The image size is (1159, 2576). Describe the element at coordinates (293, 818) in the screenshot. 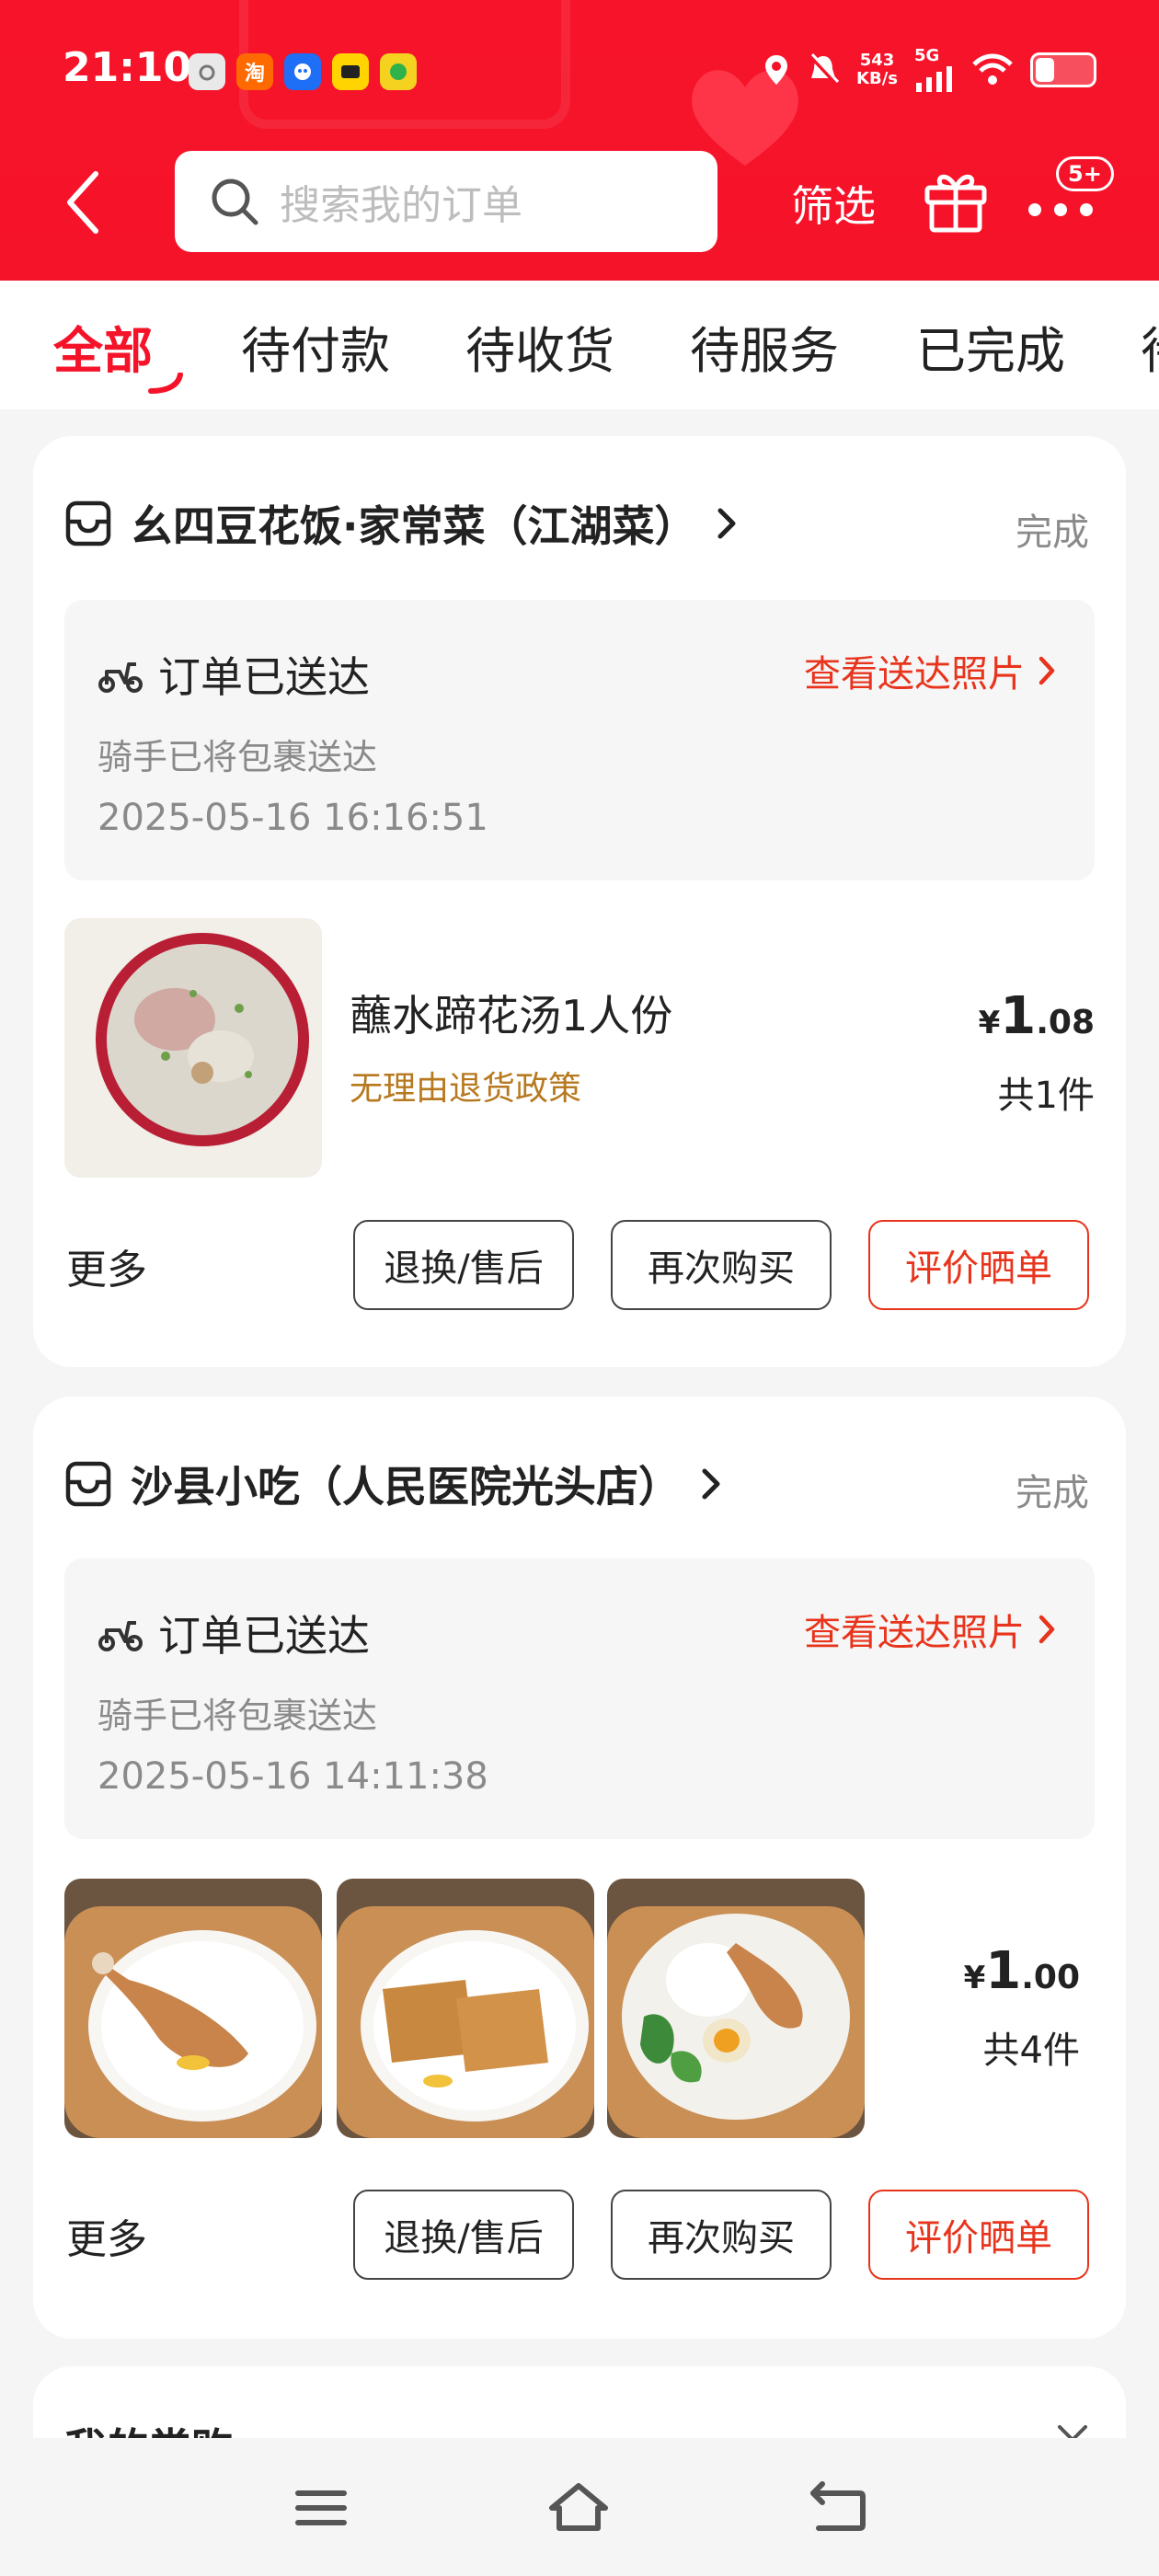

I see `delivery-time: 2025-05-16 16:16:51` at that location.